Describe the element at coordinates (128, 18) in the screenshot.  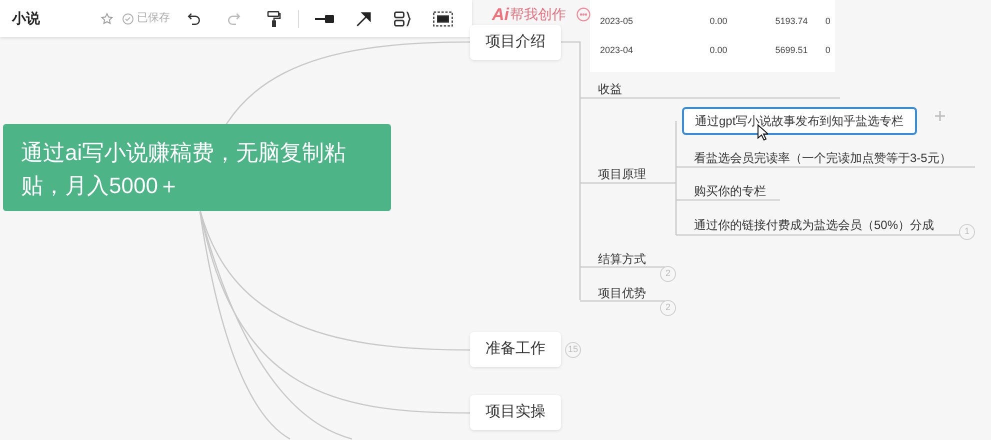
I see `check-circle-icon` at that location.